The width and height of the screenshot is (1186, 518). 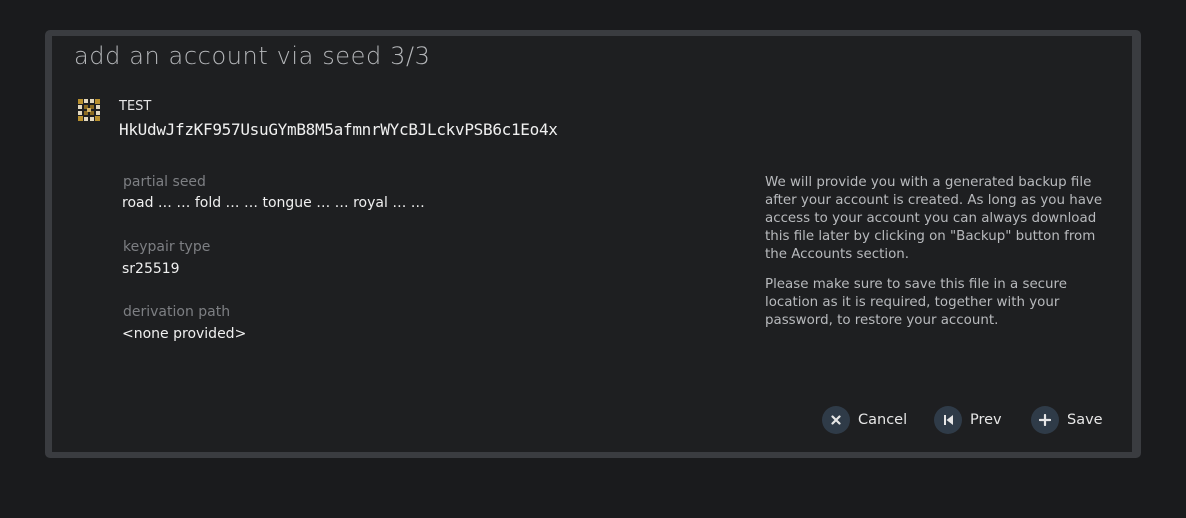 What do you see at coordinates (836, 420) in the screenshot?
I see `close-icon` at bounding box center [836, 420].